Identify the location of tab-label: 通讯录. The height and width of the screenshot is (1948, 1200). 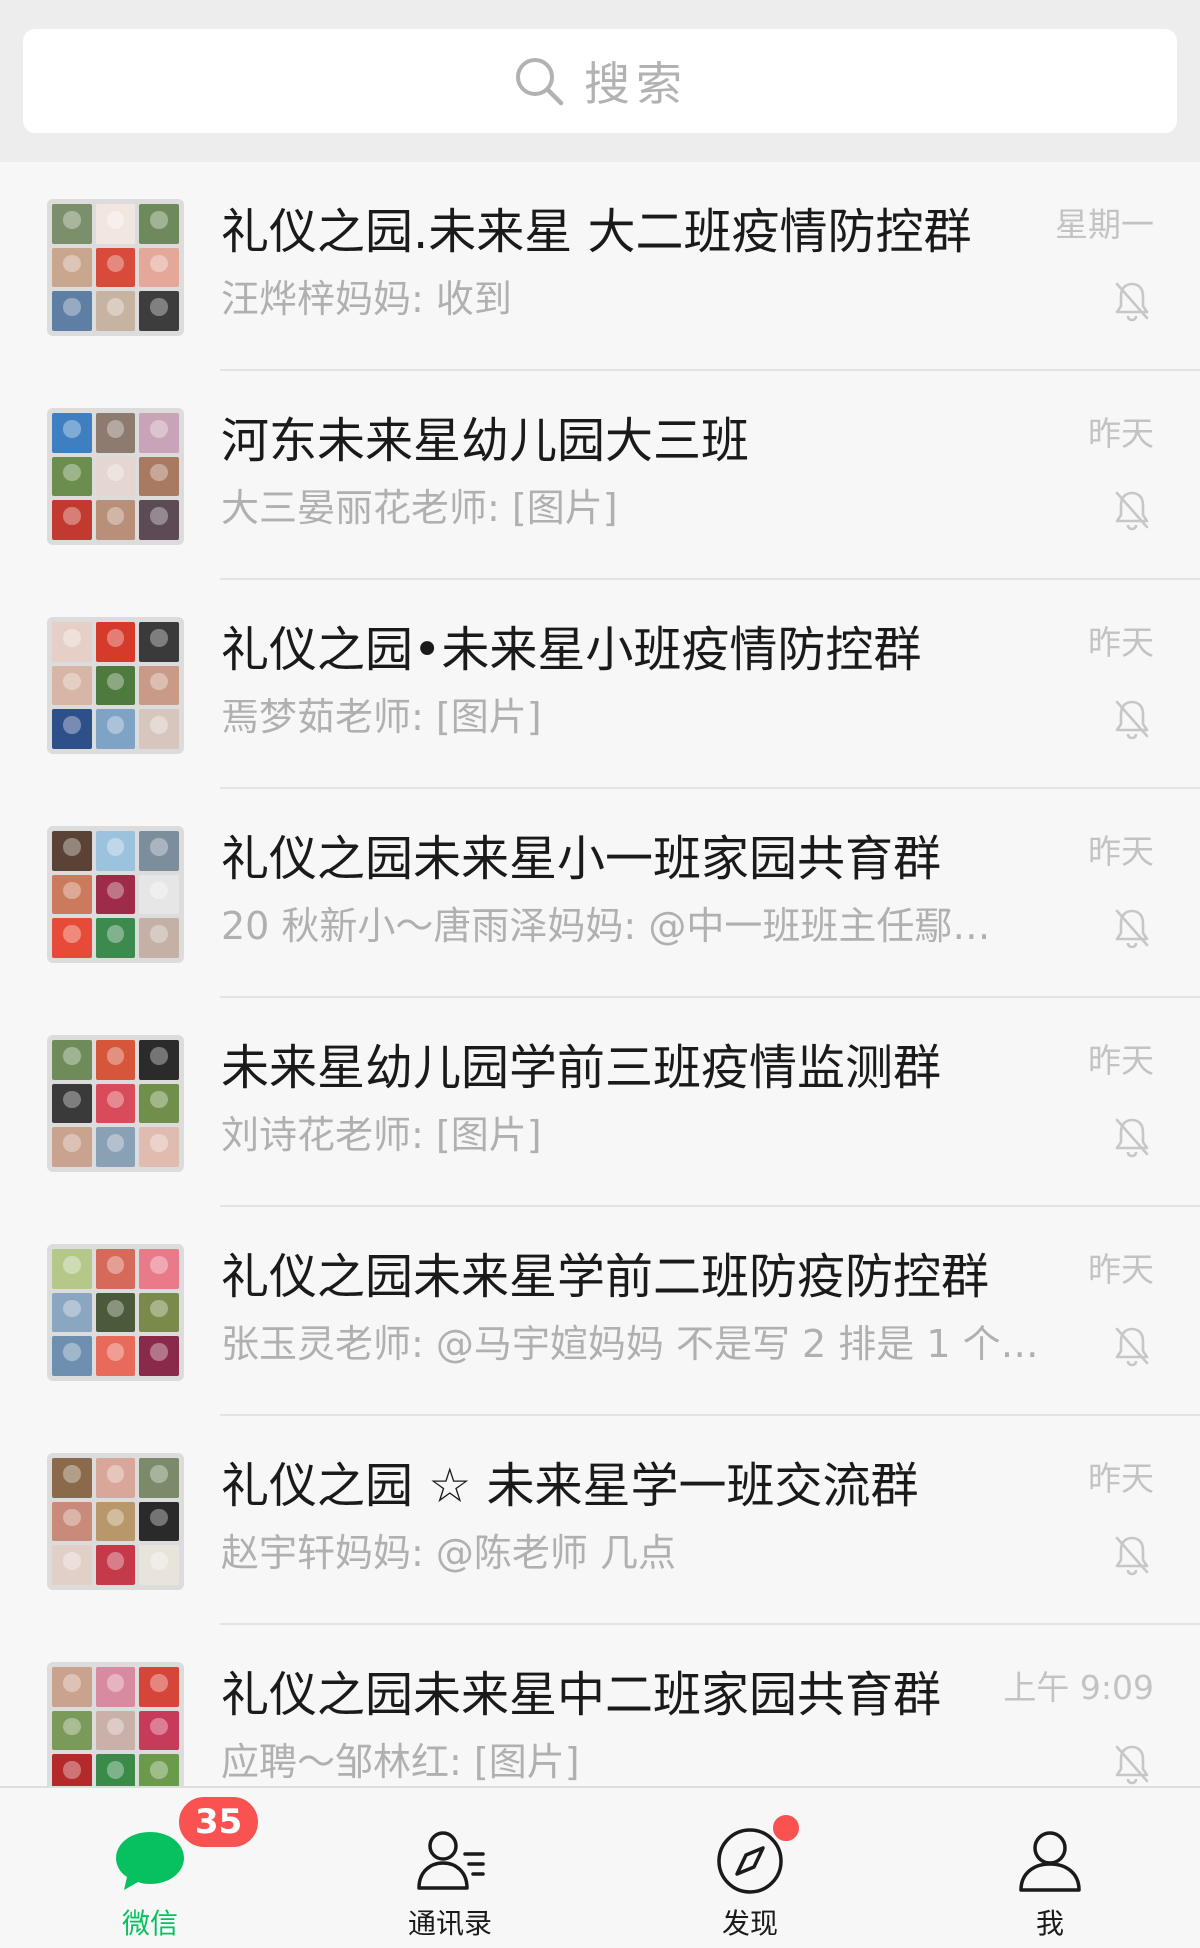
(449, 1923).